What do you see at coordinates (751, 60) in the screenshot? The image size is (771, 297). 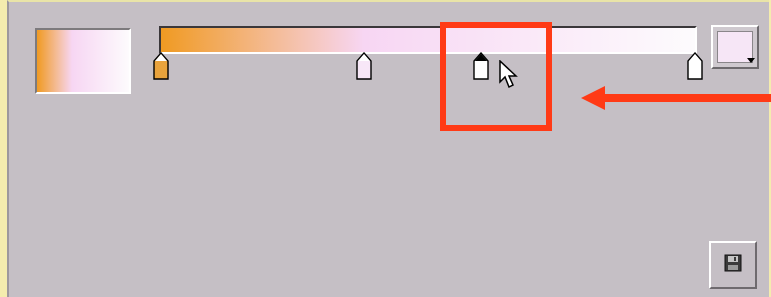 I see `chevron-down-icon` at bounding box center [751, 60].